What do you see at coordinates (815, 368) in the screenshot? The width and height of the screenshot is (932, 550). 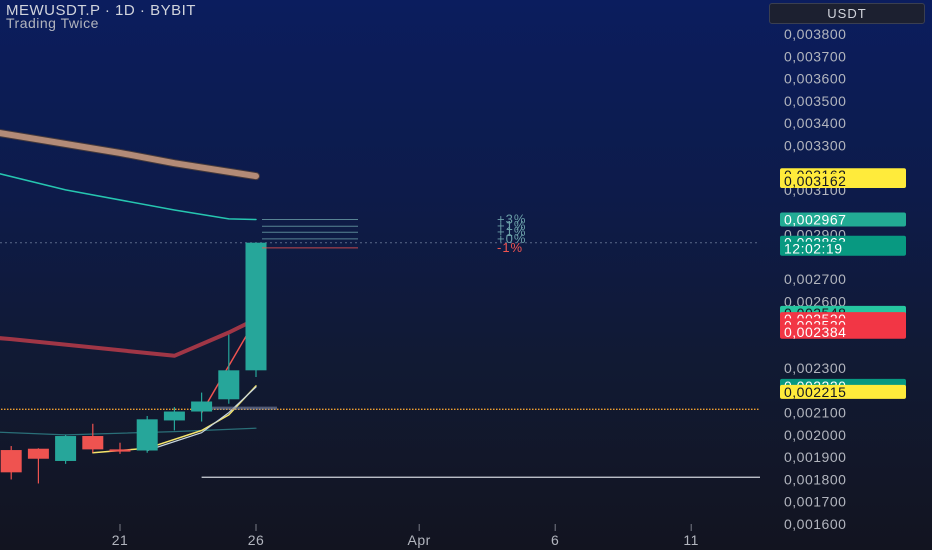 I see `y-tick-label: 0,002300` at bounding box center [815, 368].